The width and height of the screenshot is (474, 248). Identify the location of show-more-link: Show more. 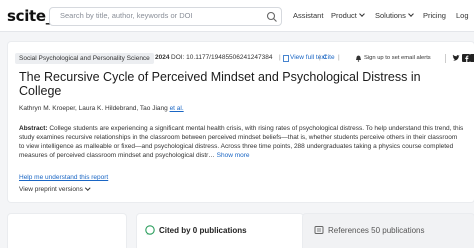
(233, 155).